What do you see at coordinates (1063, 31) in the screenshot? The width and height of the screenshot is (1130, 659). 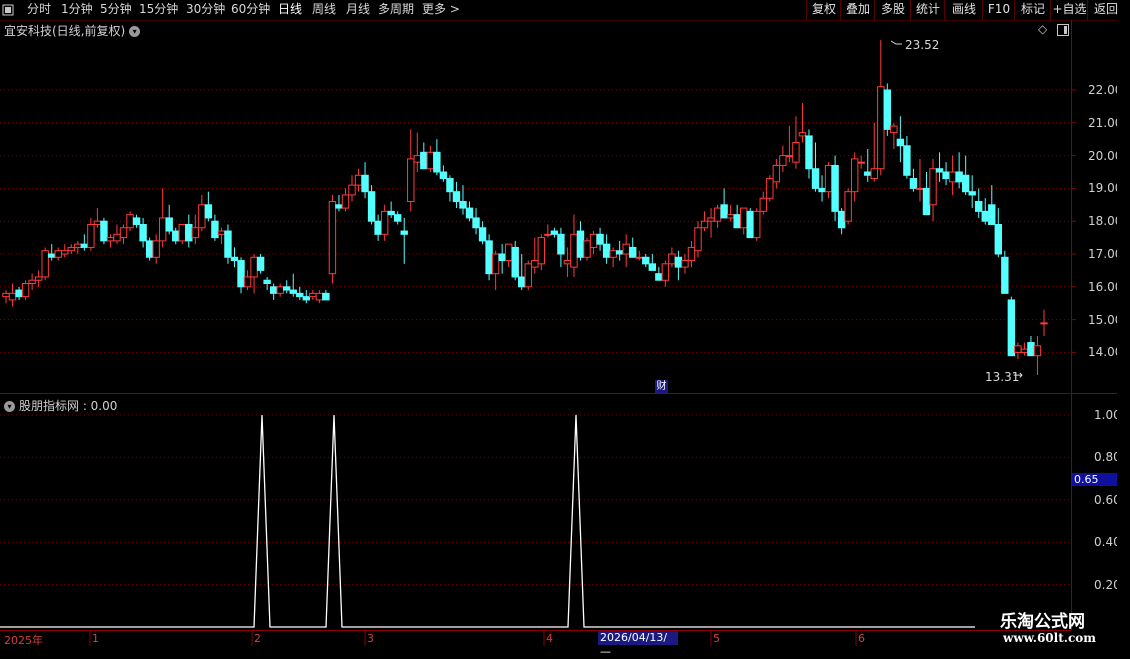 I see `panel-toggle-icon` at bounding box center [1063, 31].